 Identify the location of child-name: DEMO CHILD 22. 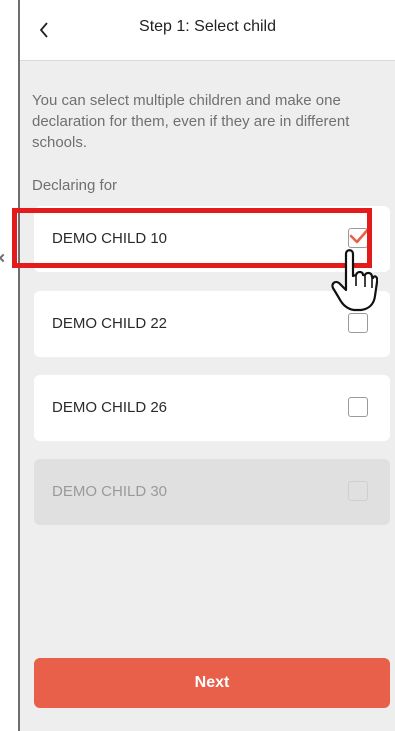
(110, 323).